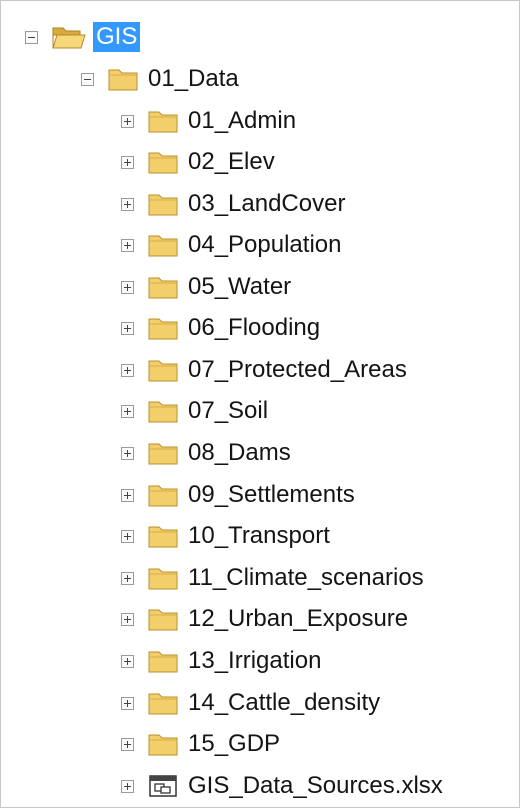 Image resolution: width=520 pixels, height=808 pixels. I want to click on tree-node-gis: GIS, so click(83, 37).